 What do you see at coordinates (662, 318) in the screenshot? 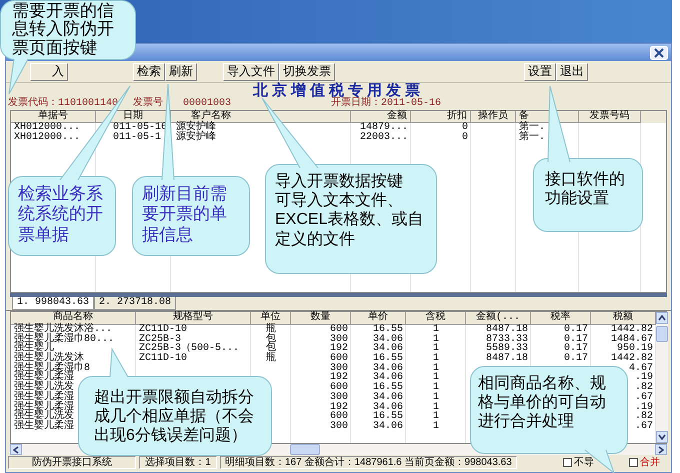
I see `scroll-up-icon` at bounding box center [662, 318].